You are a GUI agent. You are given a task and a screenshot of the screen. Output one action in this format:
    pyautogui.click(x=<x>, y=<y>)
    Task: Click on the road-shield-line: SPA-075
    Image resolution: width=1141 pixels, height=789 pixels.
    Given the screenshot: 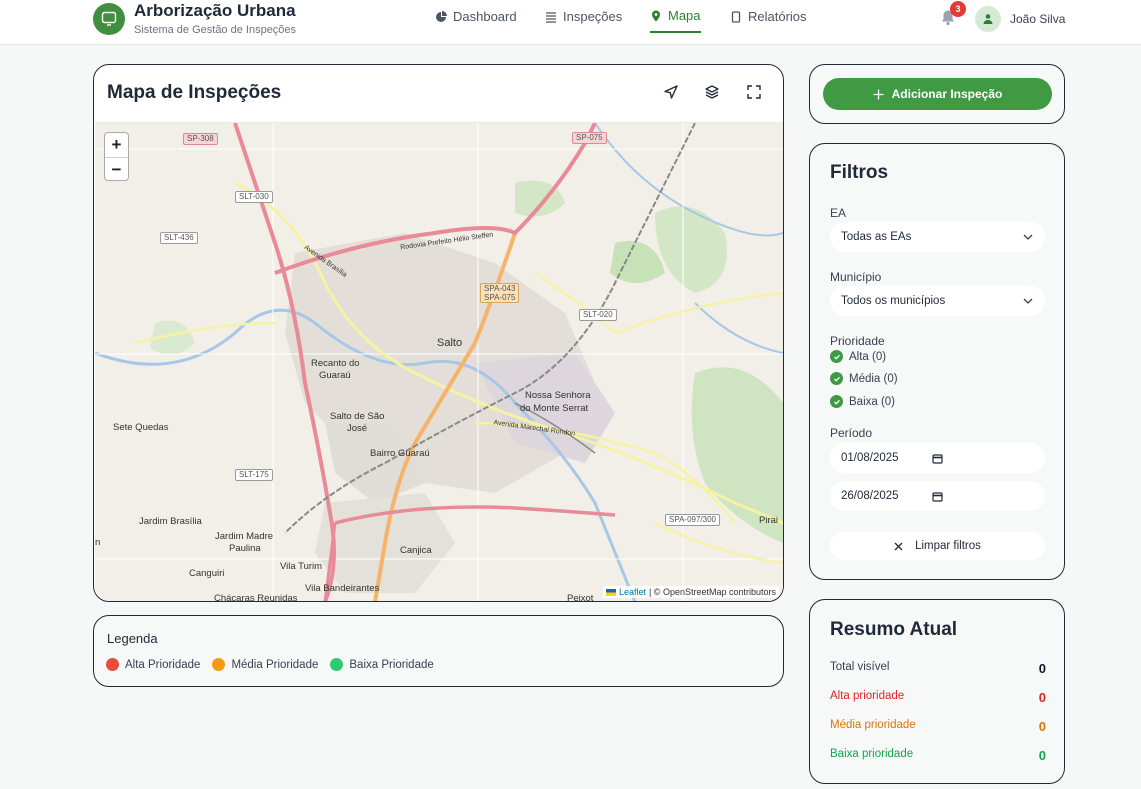 What is the action you would take?
    pyautogui.click(x=500, y=297)
    